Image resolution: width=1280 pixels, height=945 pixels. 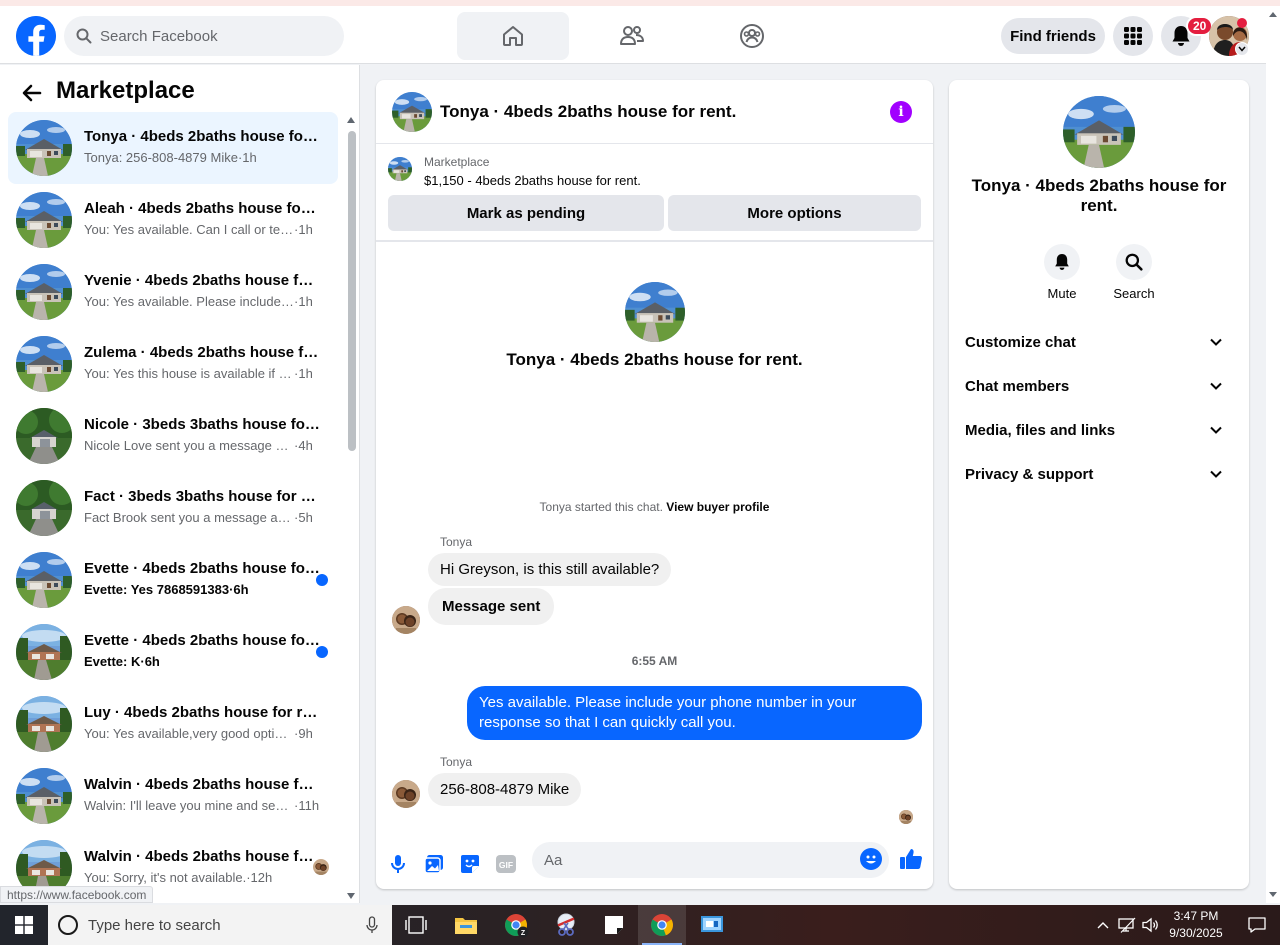 I want to click on emoji-icon, so click(x=871, y=859).